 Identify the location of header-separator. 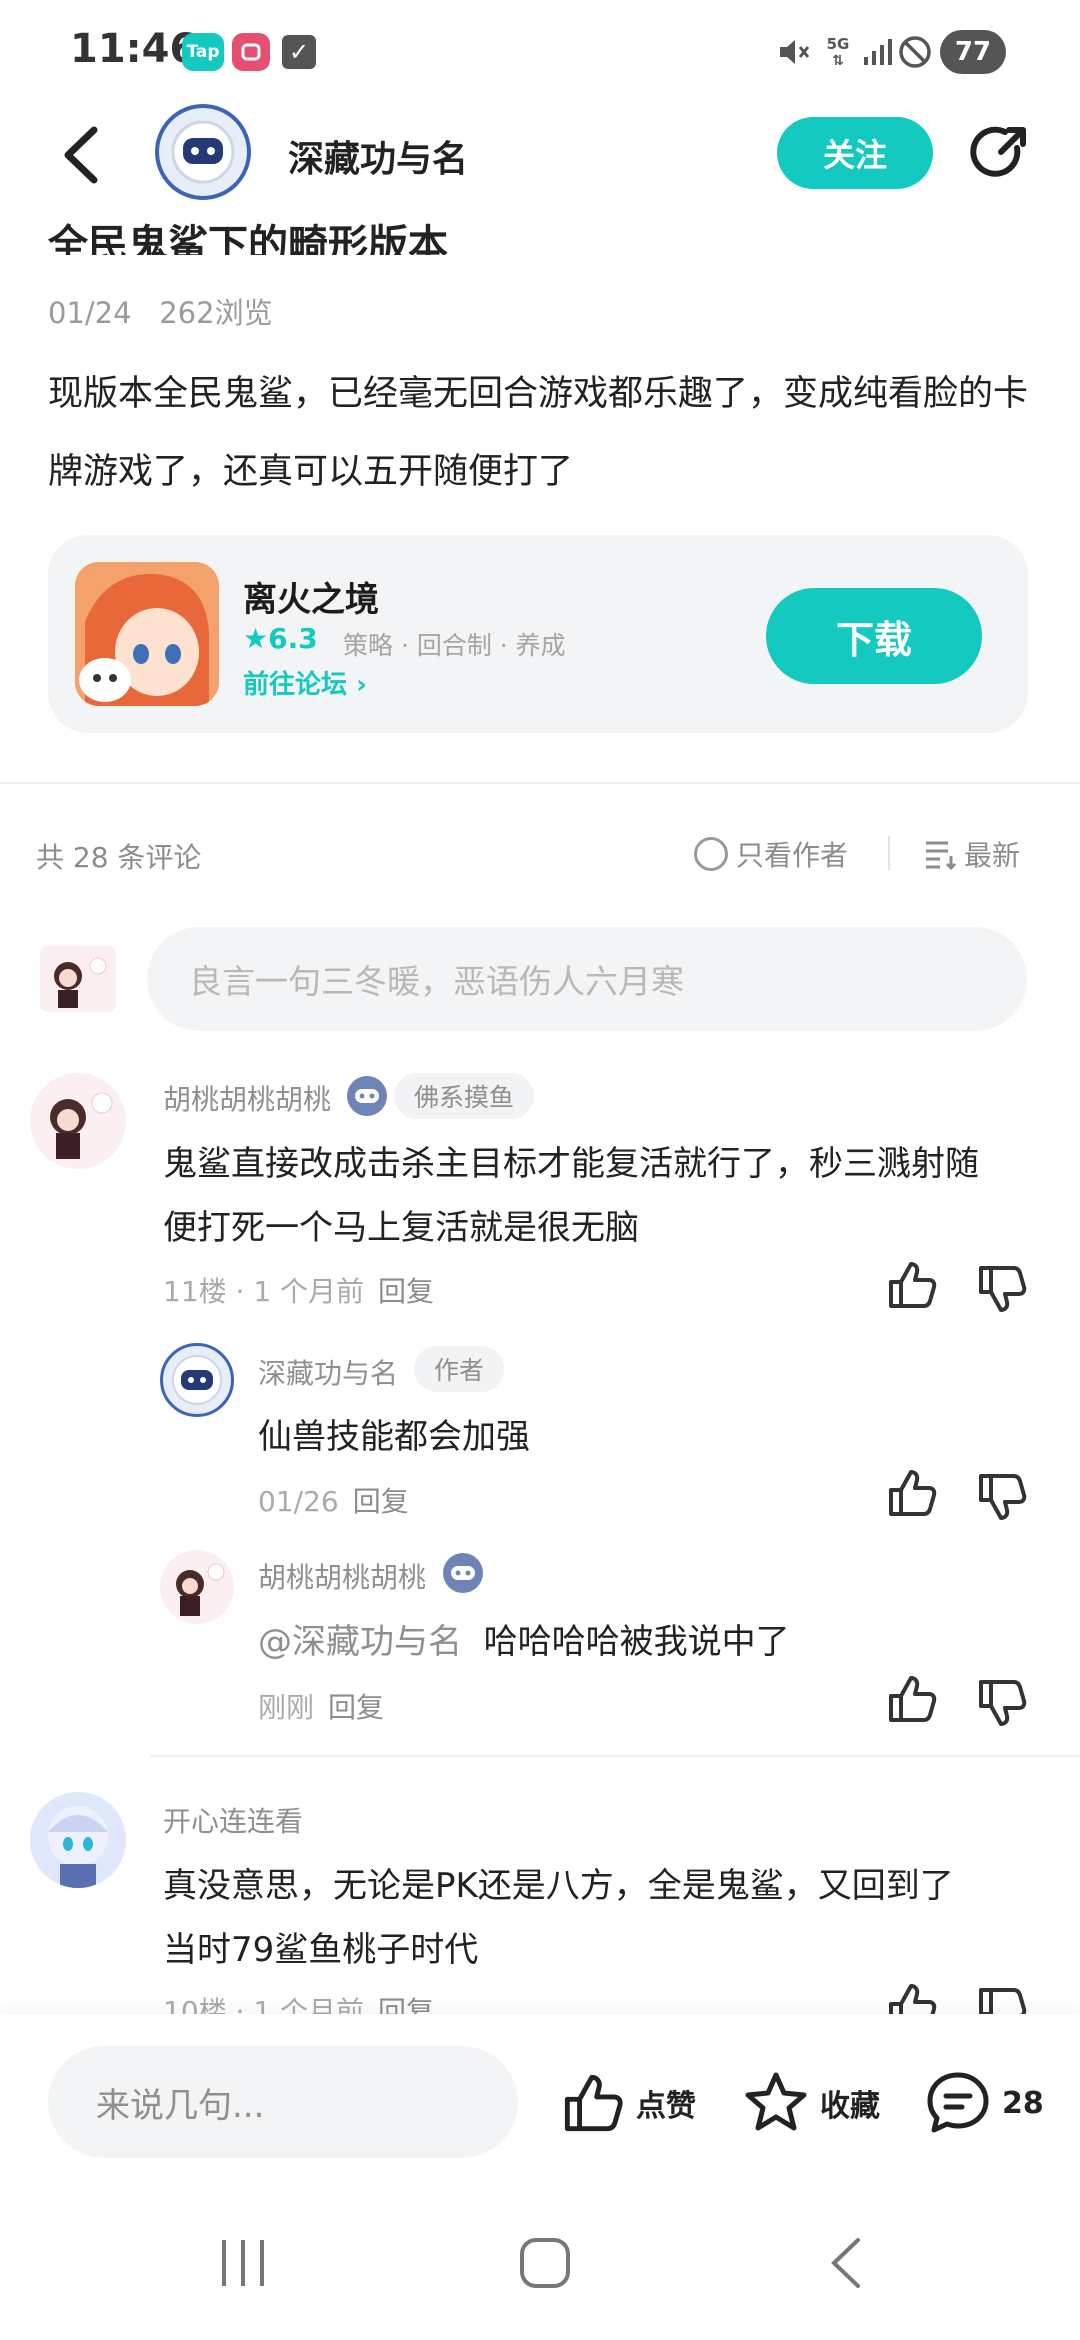
(889, 853).